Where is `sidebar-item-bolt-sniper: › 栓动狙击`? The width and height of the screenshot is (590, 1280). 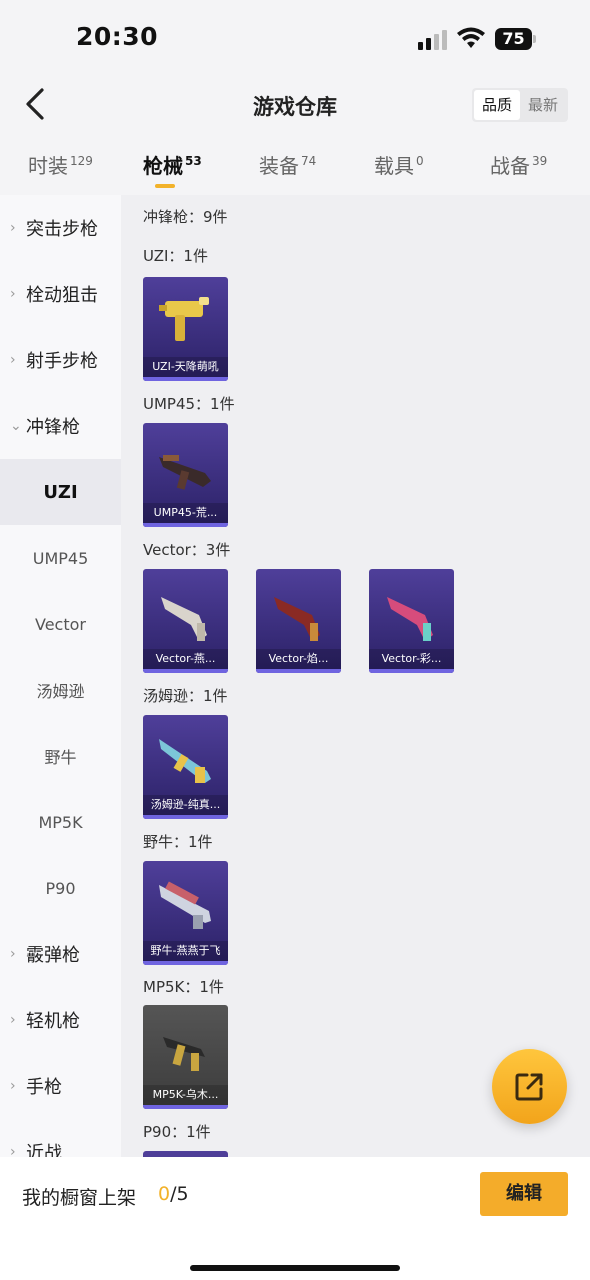
sidebar-item-bolt-sniper: › 栓动狙击 is located at coordinates (60, 294).